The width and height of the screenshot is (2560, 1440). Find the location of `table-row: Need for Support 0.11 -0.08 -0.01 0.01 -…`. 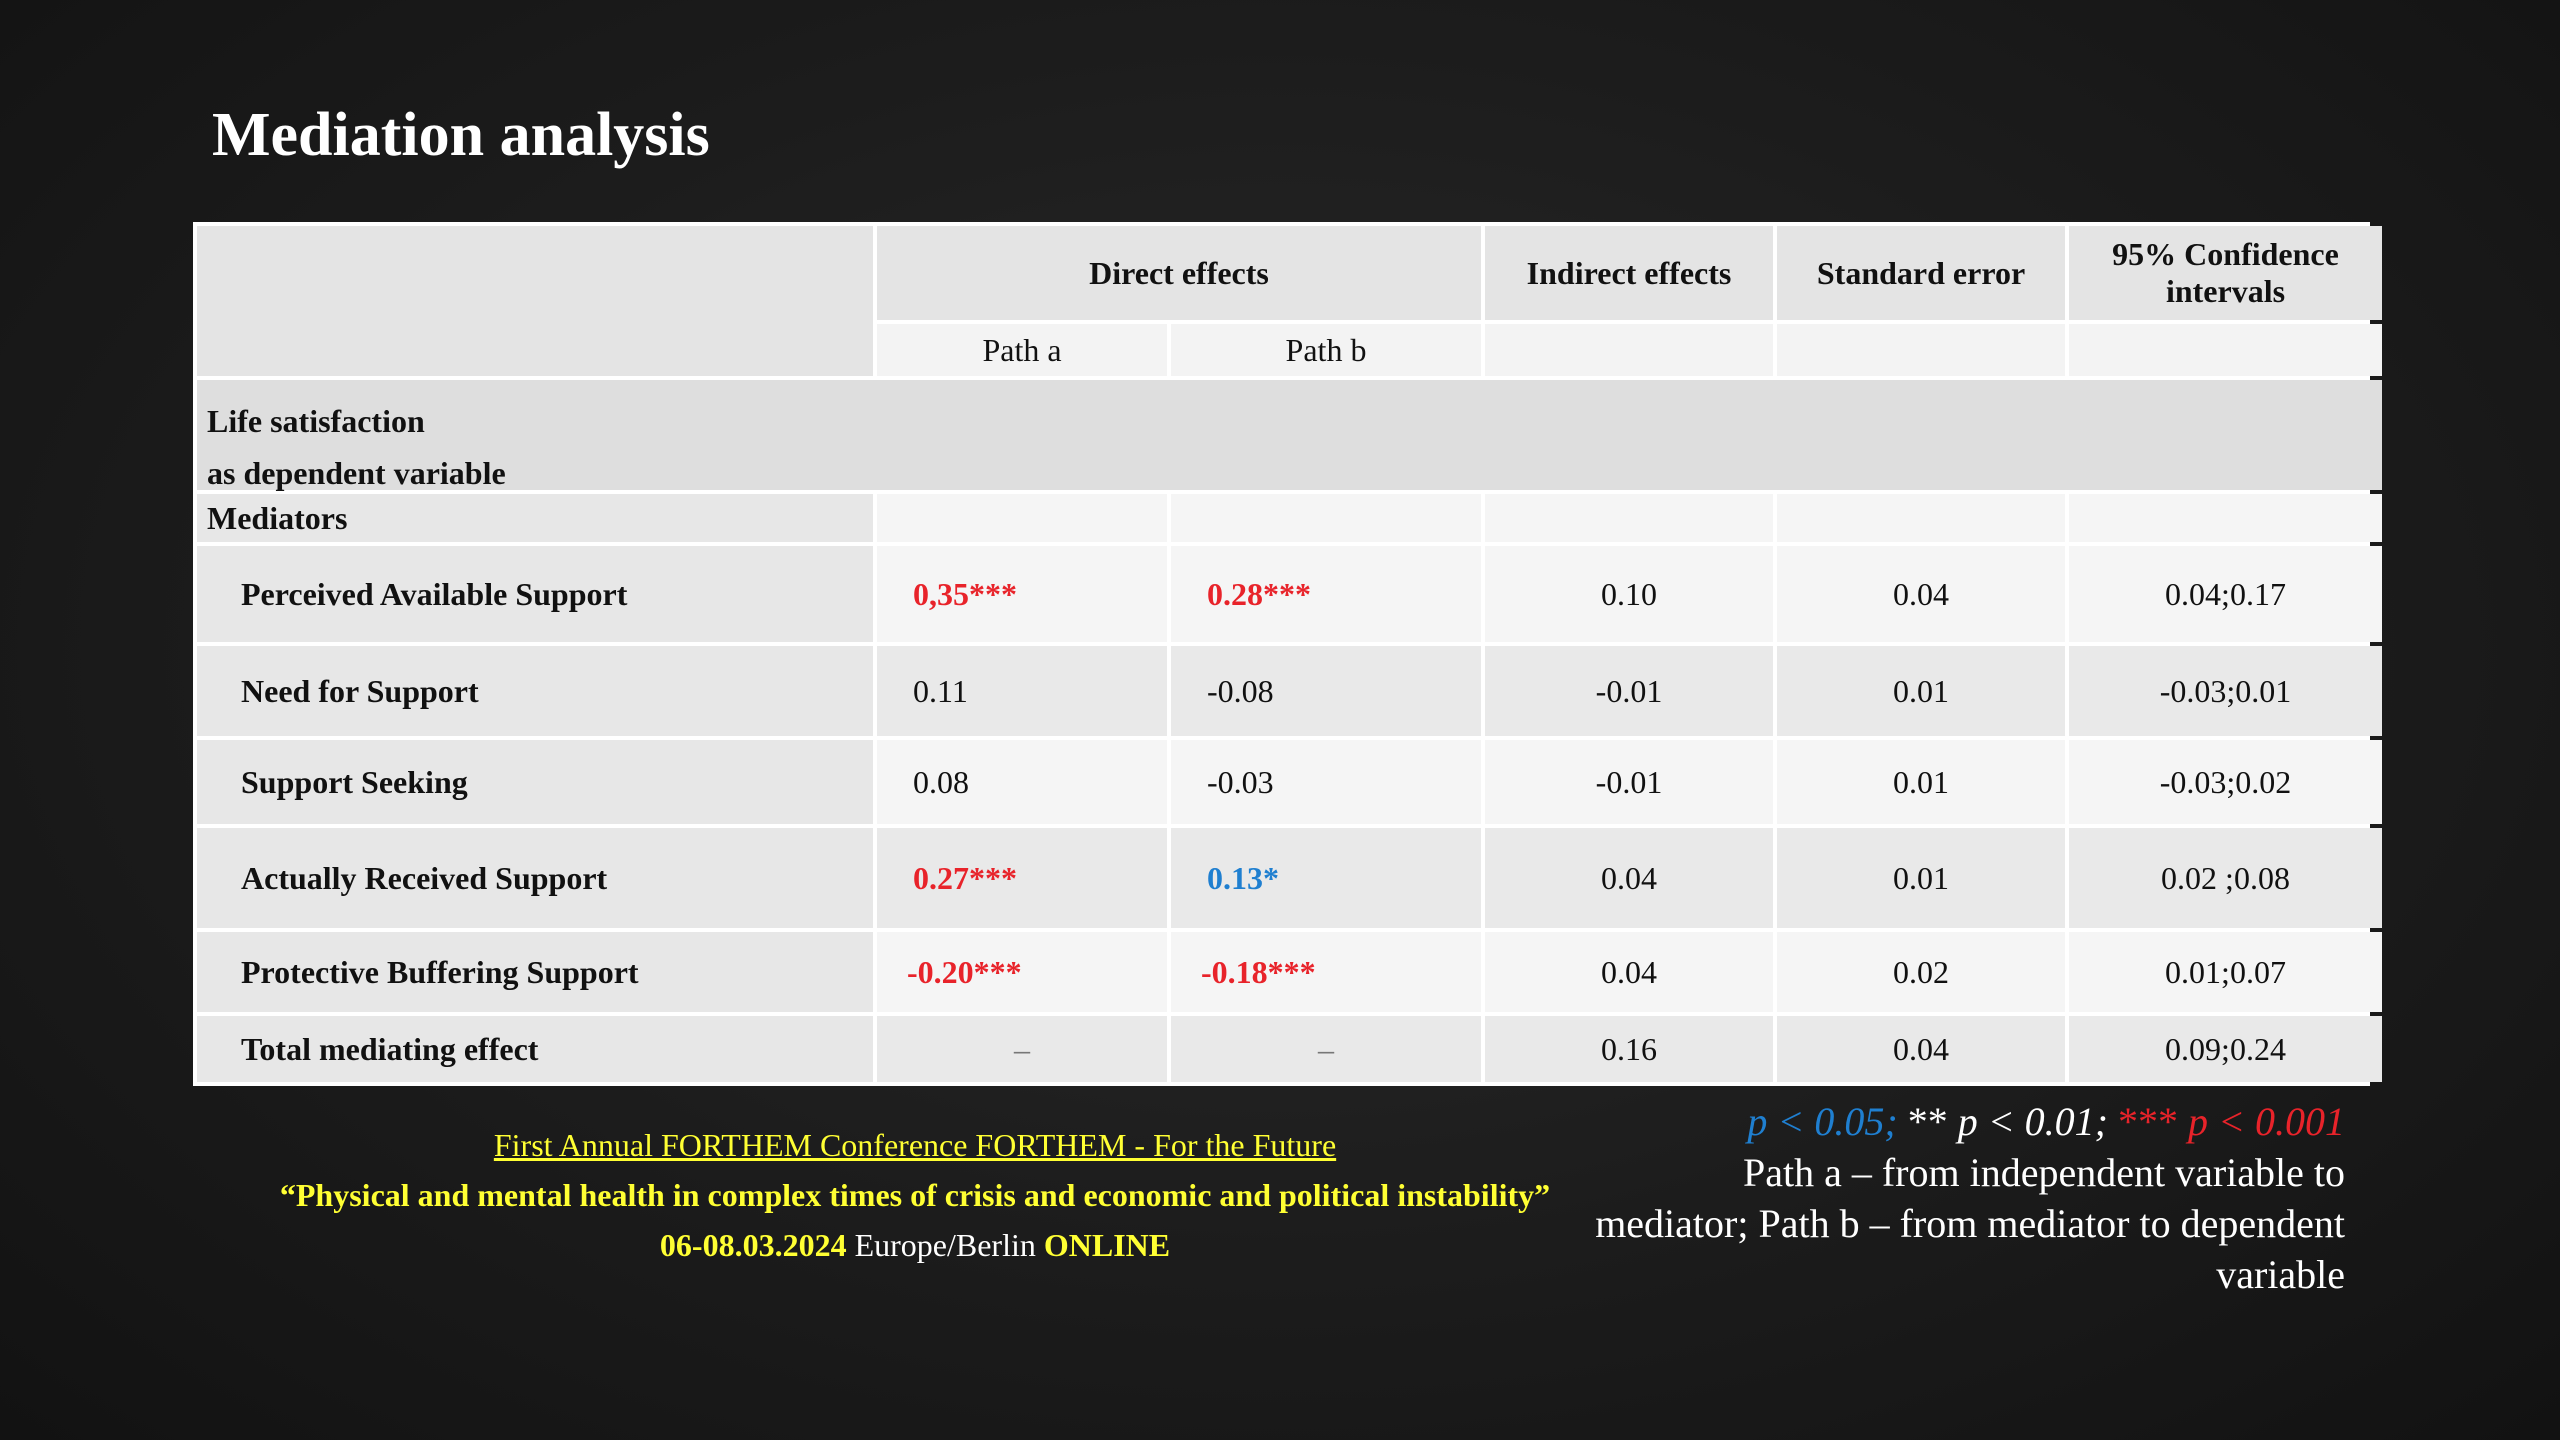

table-row: Need for Support 0.11 -0.08 -0.01 0.01 -… is located at coordinates (1289, 691).